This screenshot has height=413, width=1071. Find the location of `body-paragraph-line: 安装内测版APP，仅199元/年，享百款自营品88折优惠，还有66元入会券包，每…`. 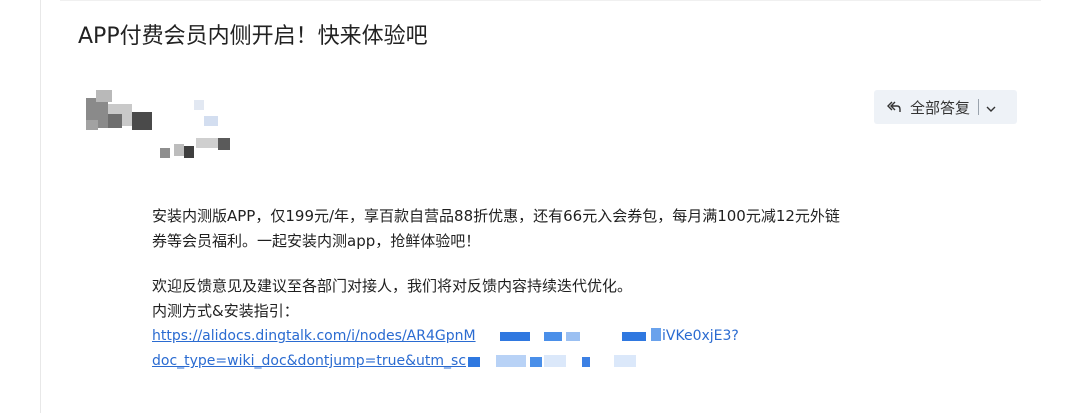

body-paragraph-line: 安装内测版APP，仅199元/年，享百款自营品88折优惠，还有66元入会券包，每… is located at coordinates (496, 216).